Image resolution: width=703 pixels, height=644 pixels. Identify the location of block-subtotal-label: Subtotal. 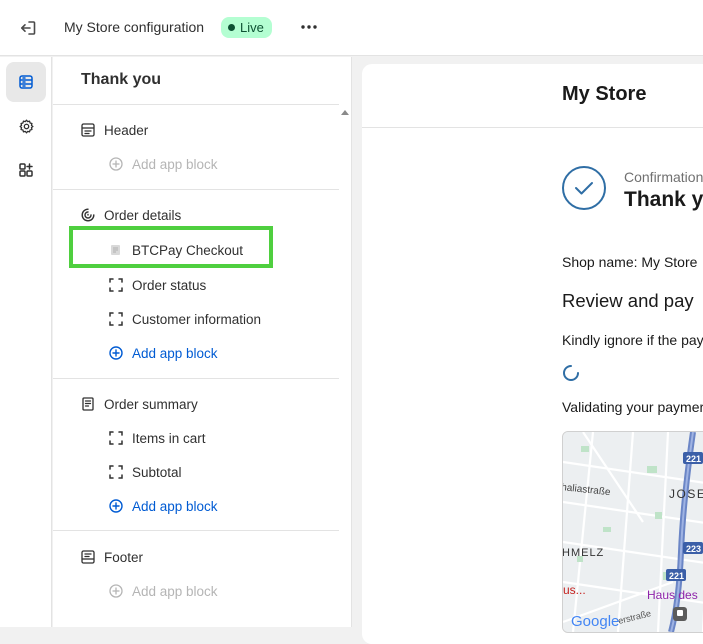
(157, 472).